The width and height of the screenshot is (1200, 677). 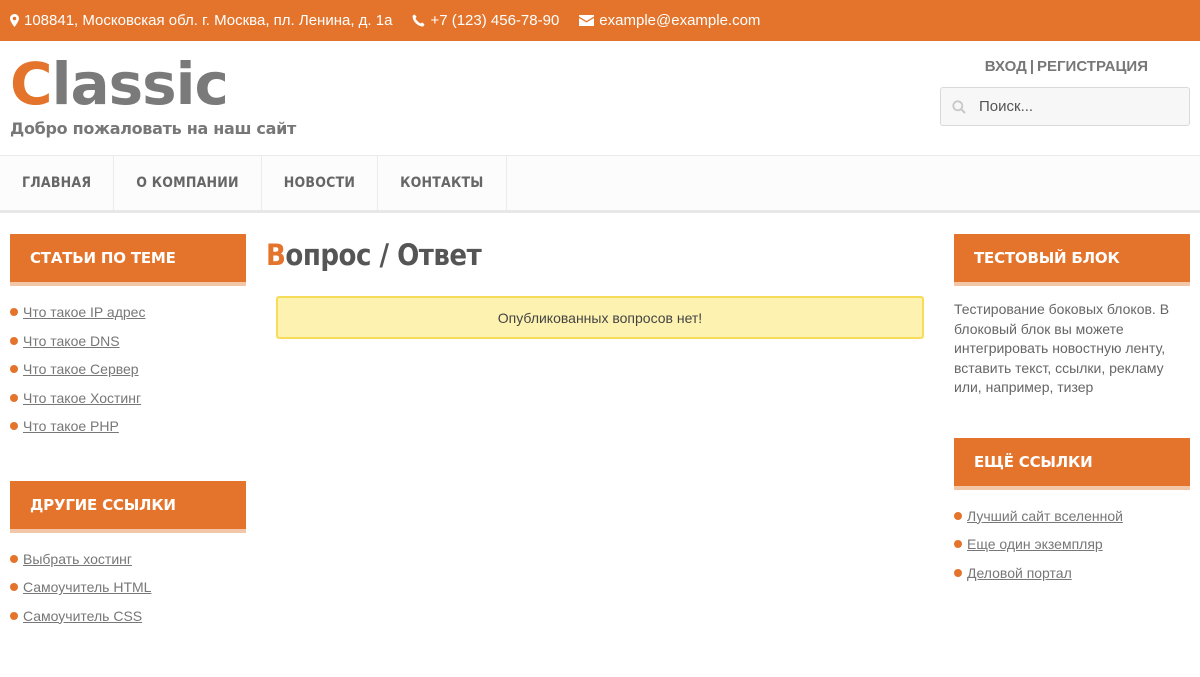 I want to click on list-item: Самоучитель CSS, so click(x=128, y=616).